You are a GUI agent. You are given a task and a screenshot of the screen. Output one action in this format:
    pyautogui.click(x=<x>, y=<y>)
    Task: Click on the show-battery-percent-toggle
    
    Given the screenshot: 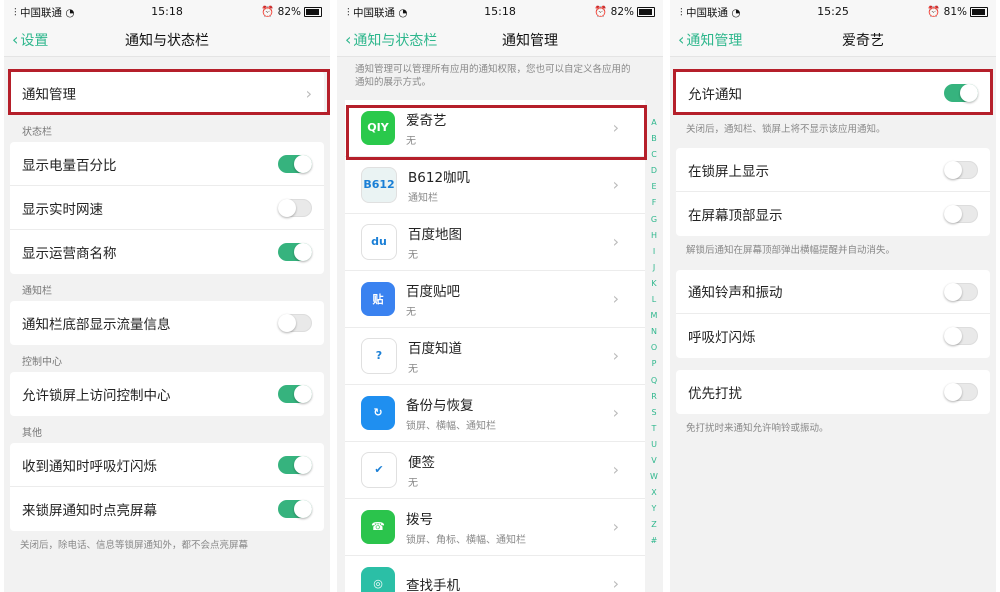 What is the action you would take?
    pyautogui.click(x=295, y=164)
    